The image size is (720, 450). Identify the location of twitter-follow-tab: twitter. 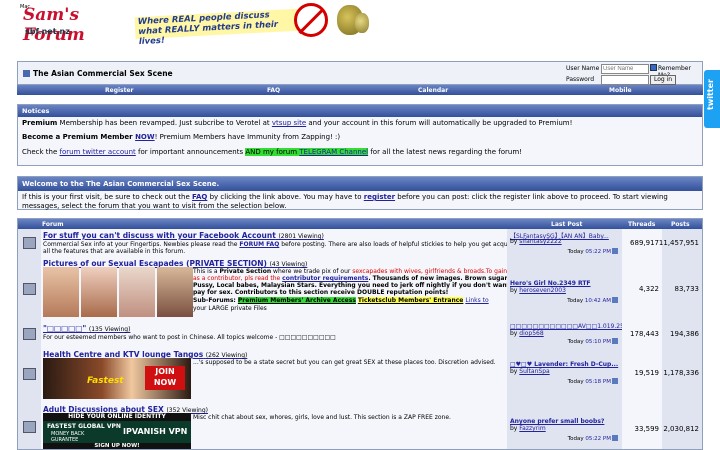
(712, 99).